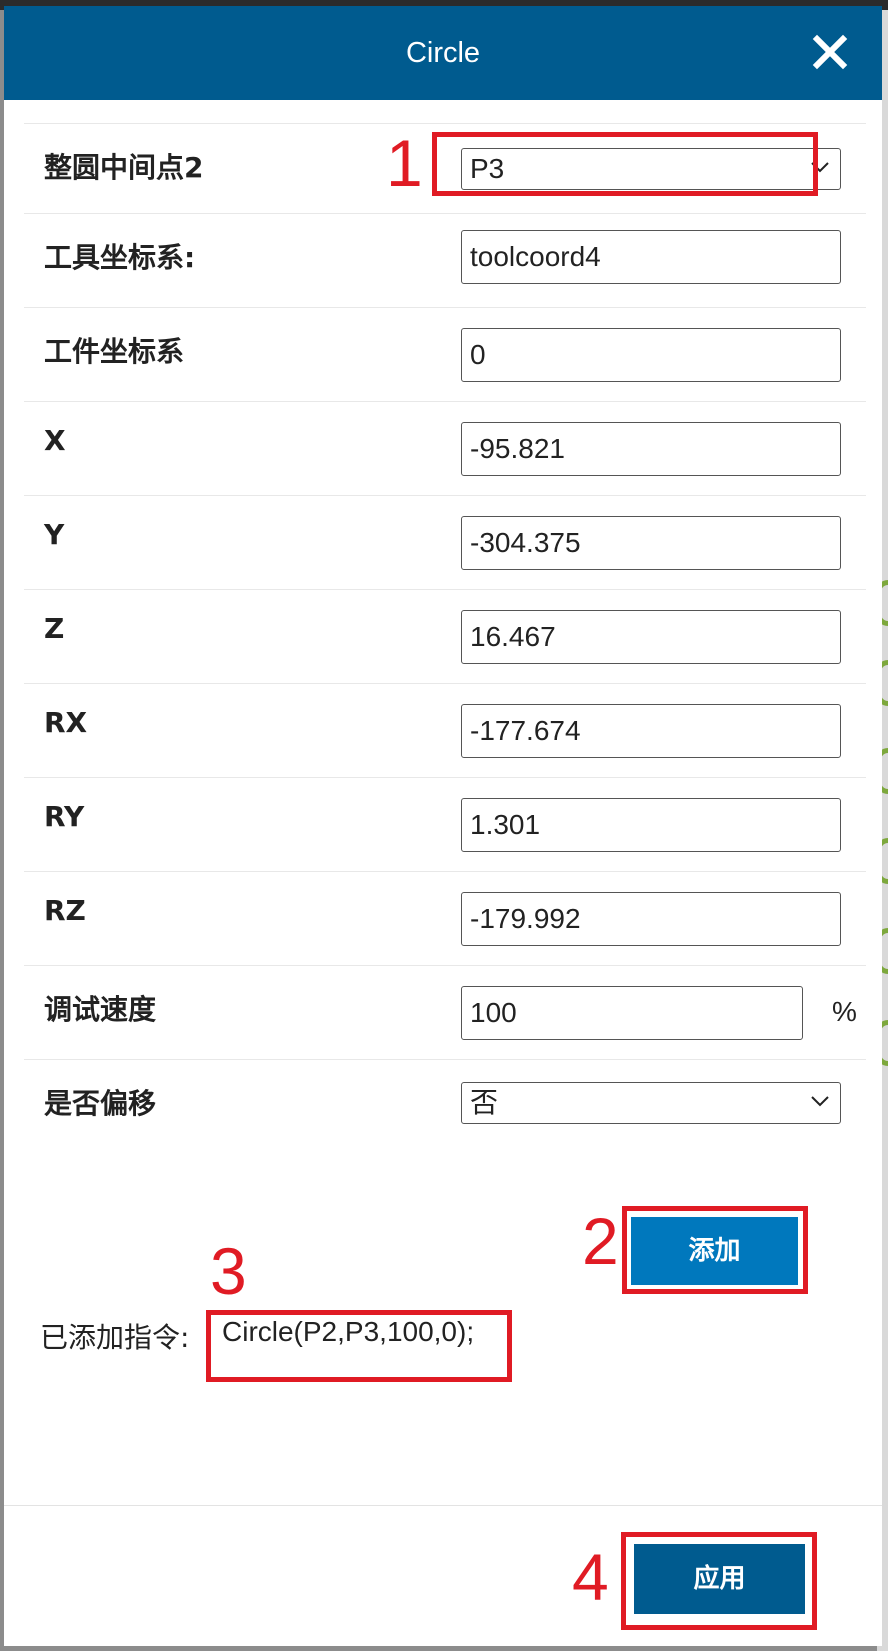 The width and height of the screenshot is (888, 1651). I want to click on tool-coord-label: 工具坐标系:, so click(120, 257).